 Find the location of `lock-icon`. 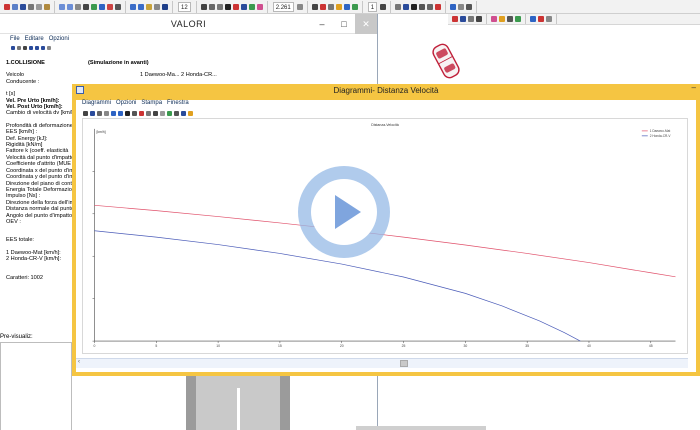

lock-icon is located at coordinates (398, 6).